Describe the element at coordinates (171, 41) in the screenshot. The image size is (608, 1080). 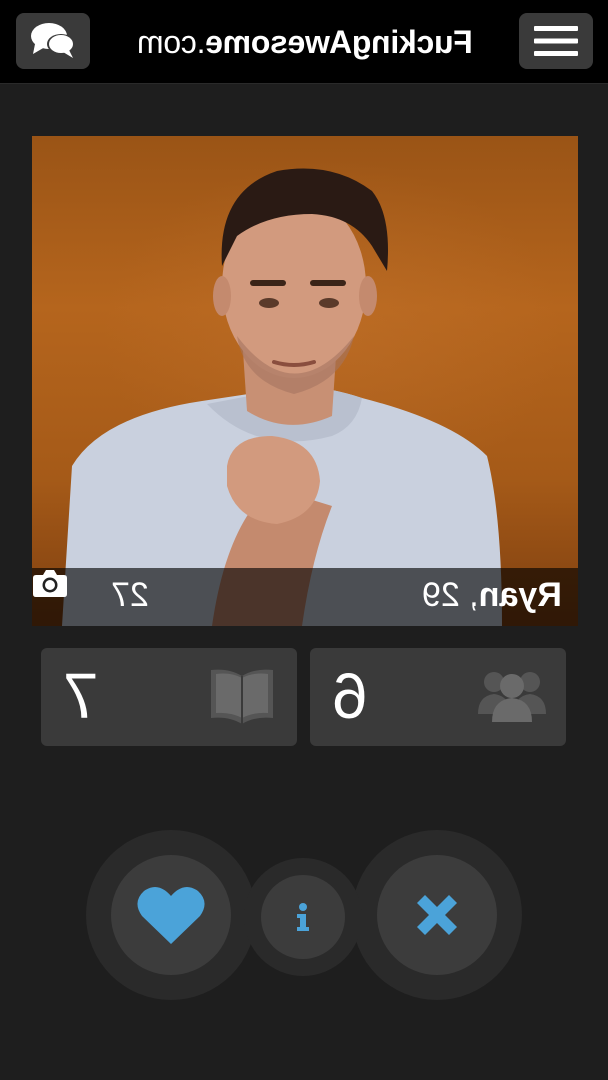
I see `site-title-domain: .com` at that location.